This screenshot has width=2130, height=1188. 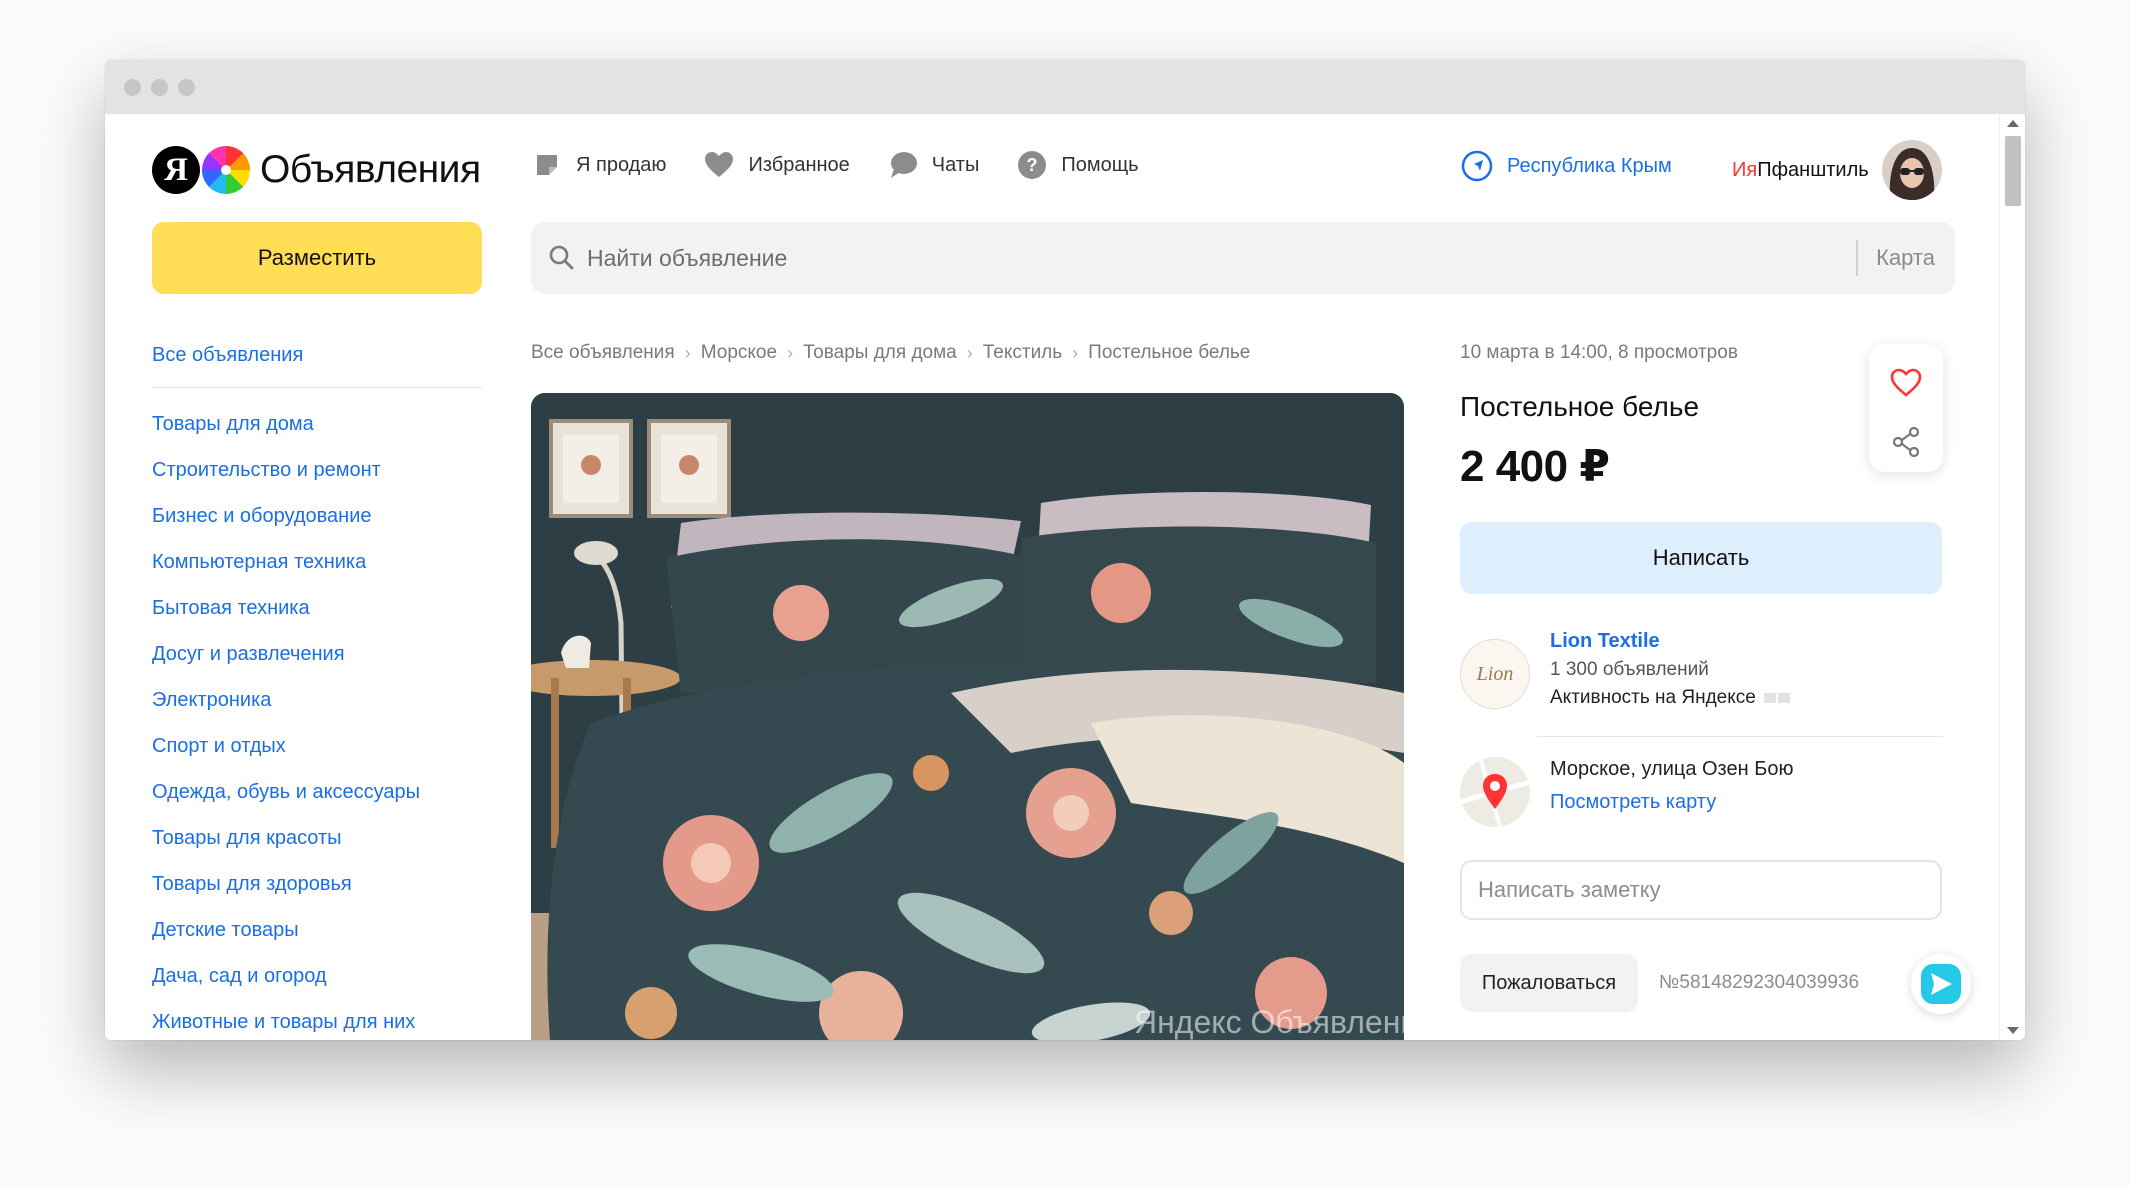 What do you see at coordinates (1495, 792) in the screenshot?
I see `map-pin-icon` at bounding box center [1495, 792].